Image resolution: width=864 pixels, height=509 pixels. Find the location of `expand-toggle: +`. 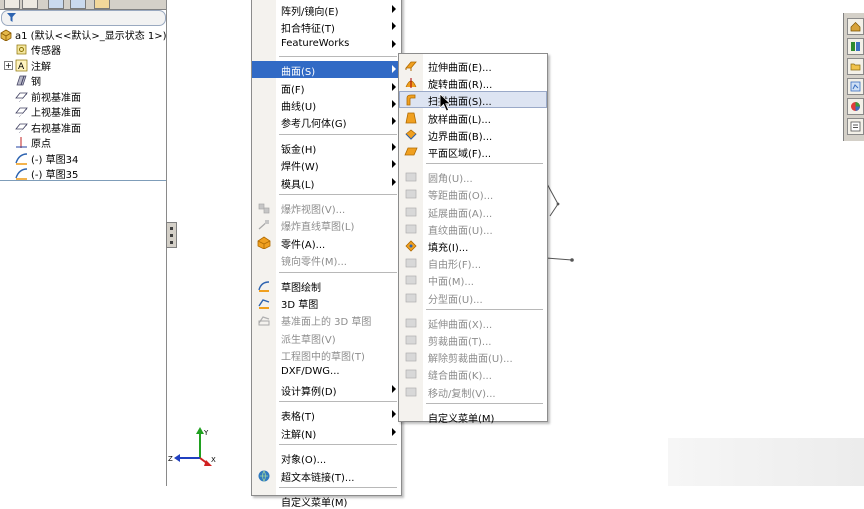

expand-toggle: + is located at coordinates (8, 65).